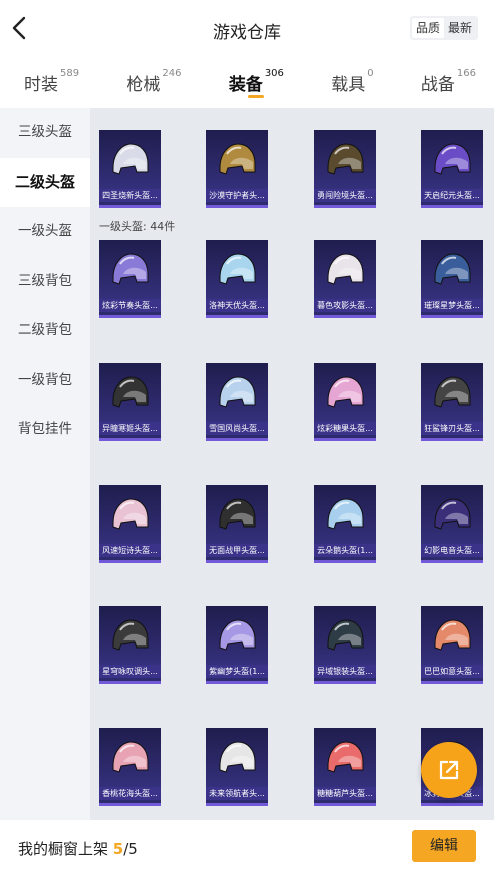 The width and height of the screenshot is (494, 875). I want to click on sidebar-item-level2-helmet: 二级头盔, so click(45, 182).